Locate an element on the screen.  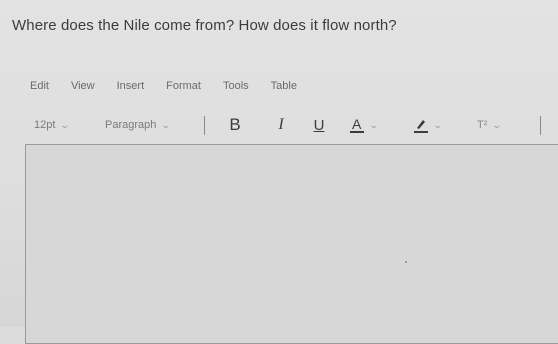
underline-icon: U is located at coordinates (319, 125).